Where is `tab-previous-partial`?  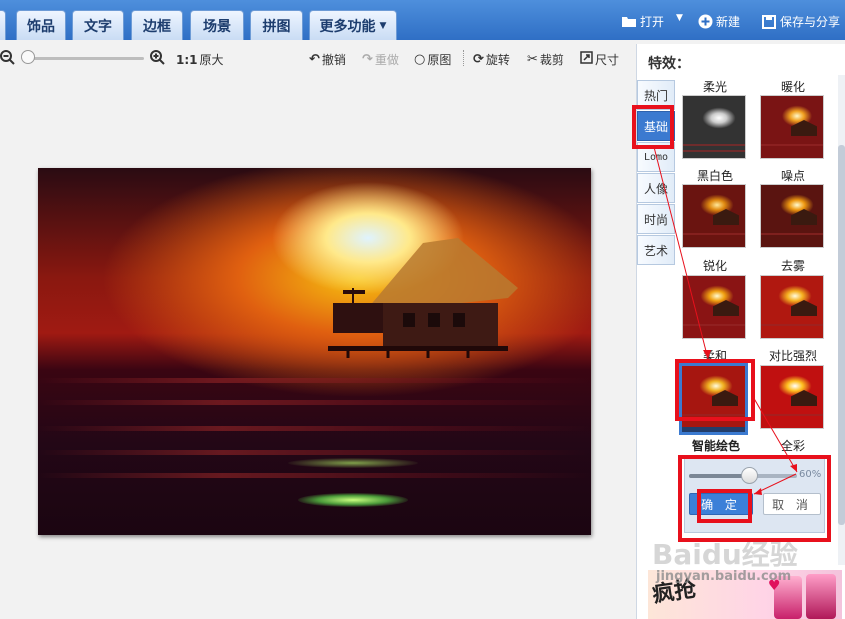 tab-previous-partial is located at coordinates (3, 25).